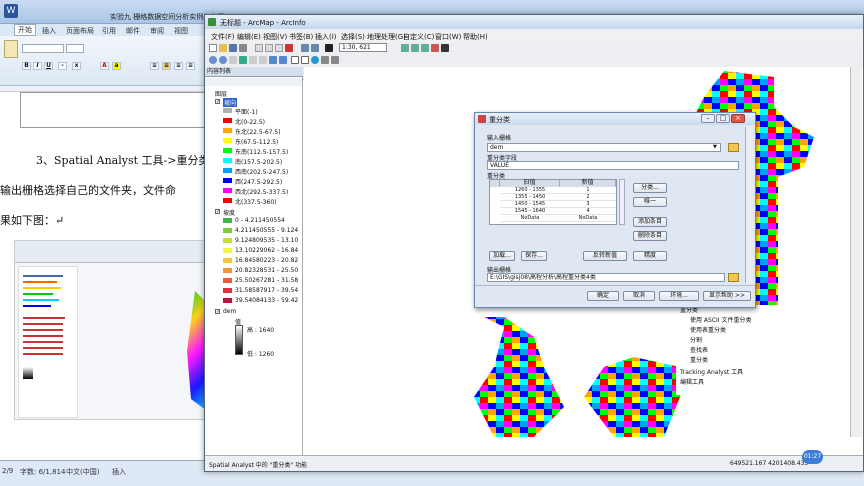  Describe the element at coordinates (275, 37) in the screenshot. I see `menu-view: 视图(V)` at that location.